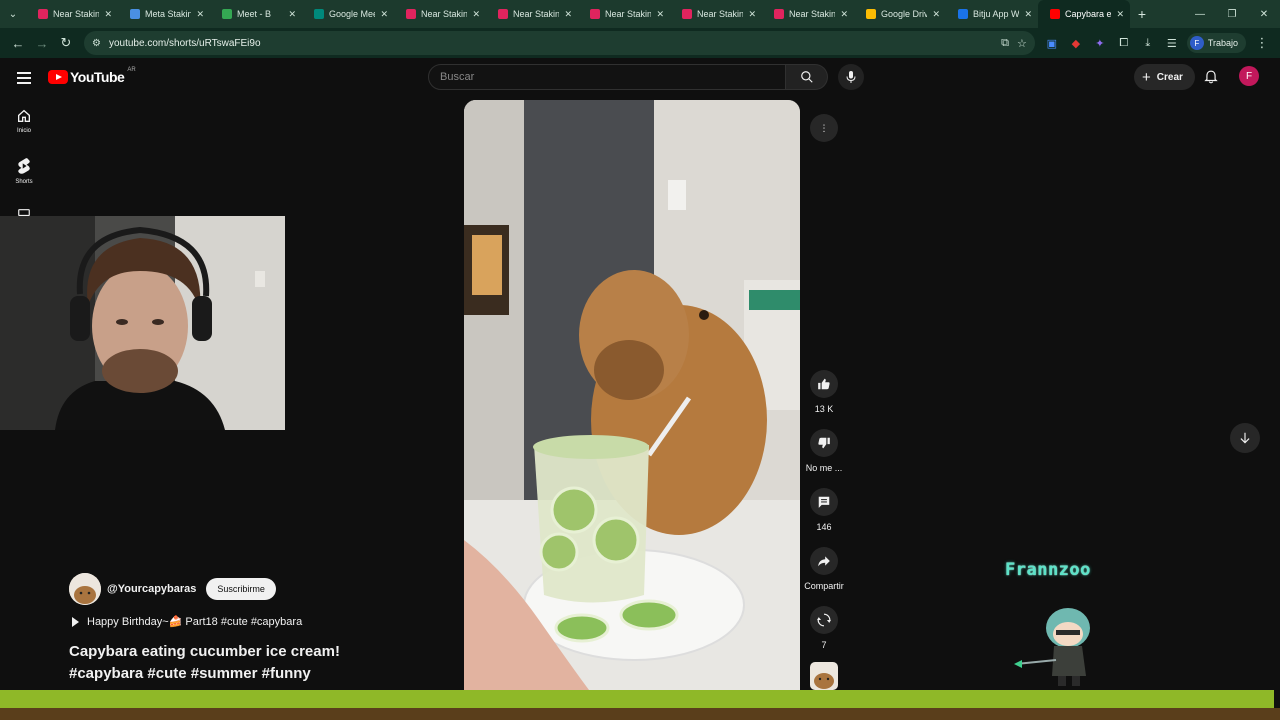 The width and height of the screenshot is (1280, 720). I want to click on browser-tab: Google Drive ✕, so click(900, 14).